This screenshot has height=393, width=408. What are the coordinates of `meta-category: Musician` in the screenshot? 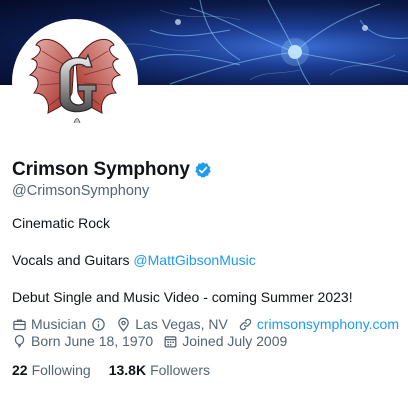 It's located at (59, 324).